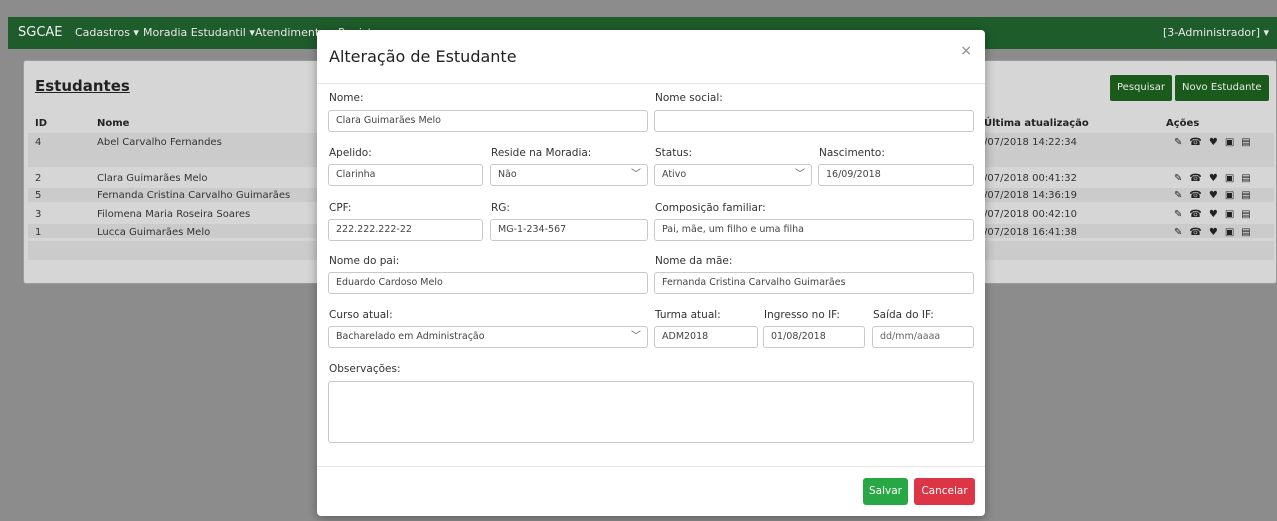  Describe the element at coordinates (689, 98) in the screenshot. I see `label-nome-social: Nome social:` at that location.